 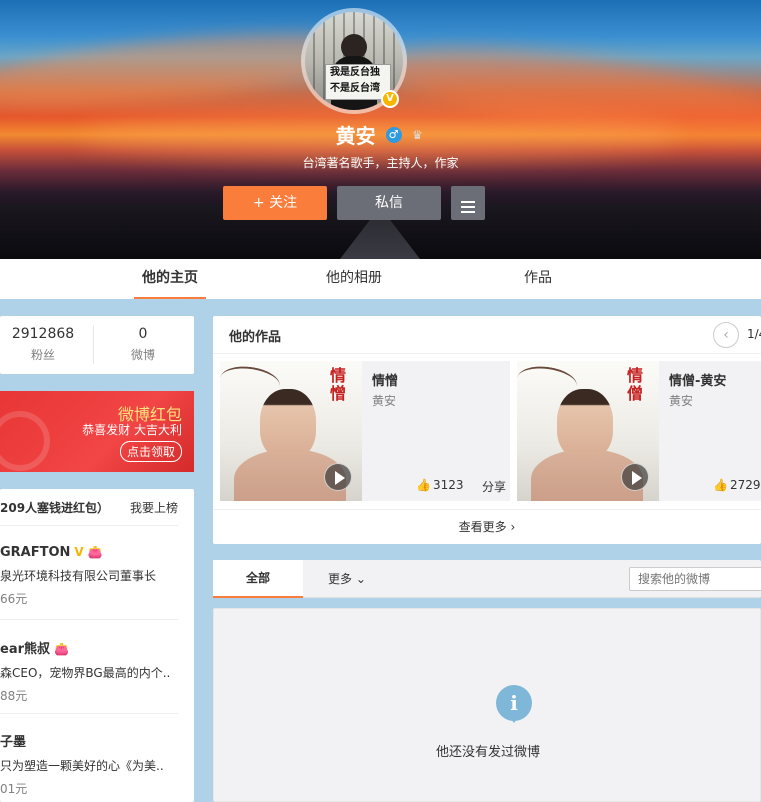 I want to click on chevron-left-icon: ‹, so click(x=726, y=335).